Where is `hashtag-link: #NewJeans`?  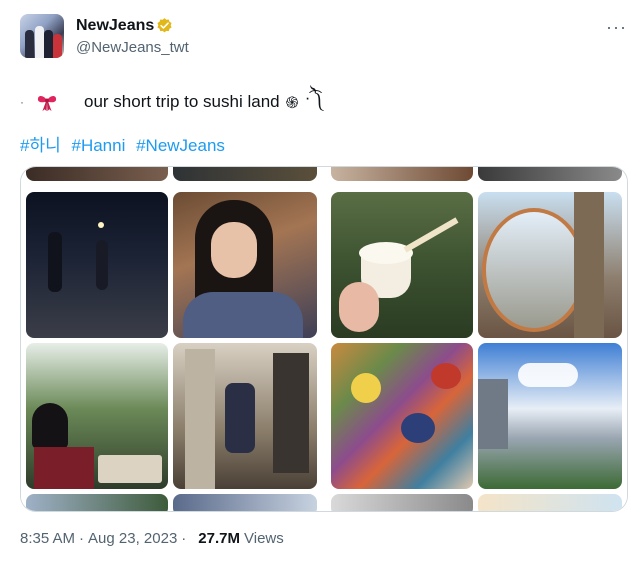 hashtag-link: #NewJeans is located at coordinates (180, 145).